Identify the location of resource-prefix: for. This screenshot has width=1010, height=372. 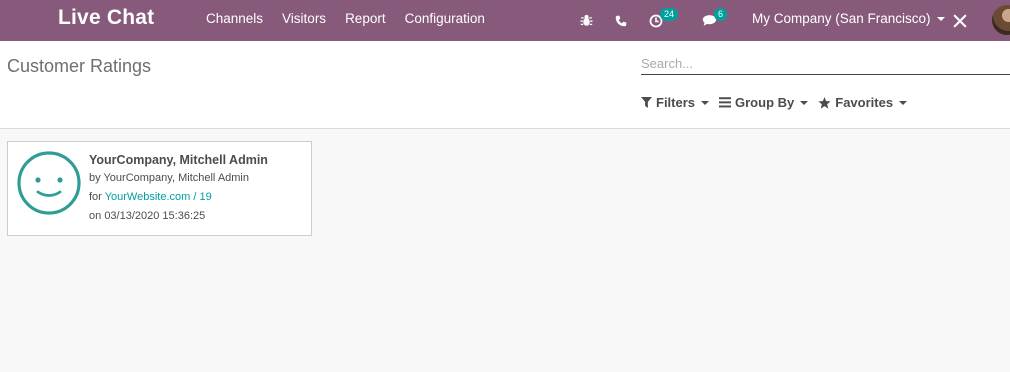
(95, 197).